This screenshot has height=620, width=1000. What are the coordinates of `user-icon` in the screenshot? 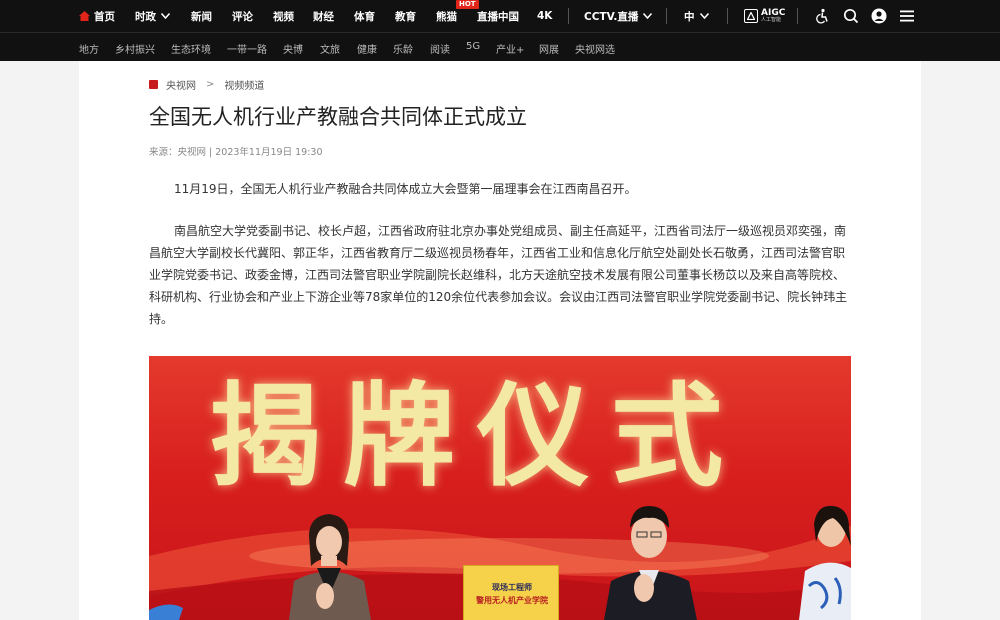 It's located at (879, 16).